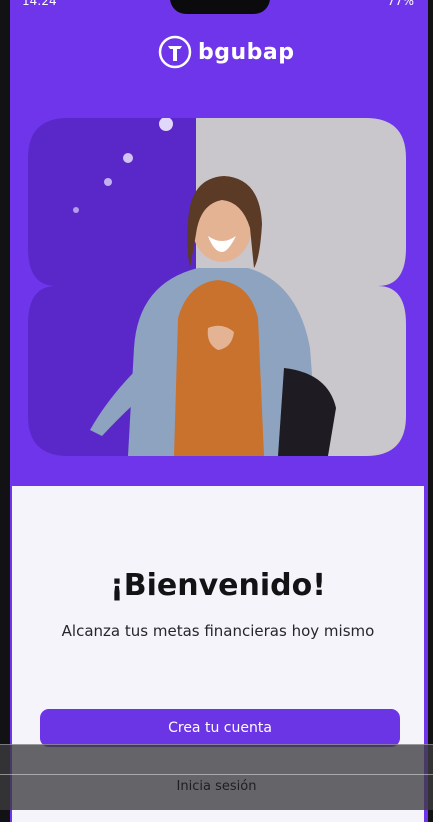 The height and width of the screenshot is (822, 433). What do you see at coordinates (400, 4) in the screenshot?
I see `battery-indicator: 77%` at bounding box center [400, 4].